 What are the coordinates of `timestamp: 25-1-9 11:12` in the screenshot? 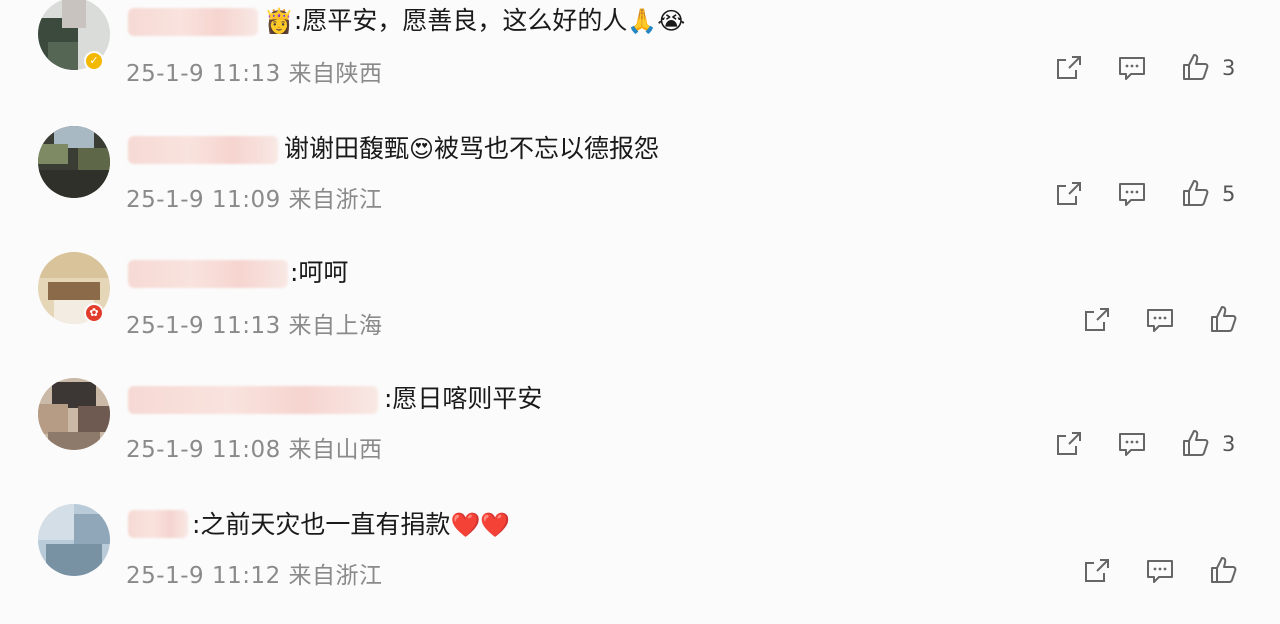 It's located at (203, 576).